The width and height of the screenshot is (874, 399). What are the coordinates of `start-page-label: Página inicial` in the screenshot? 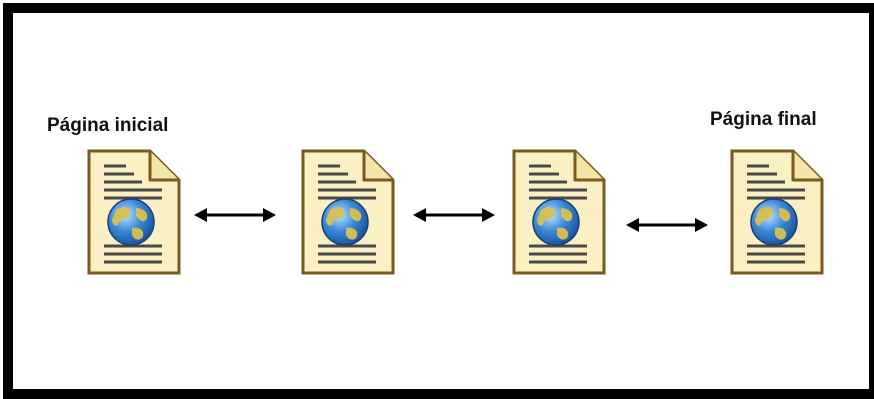 It's located at (108, 125).